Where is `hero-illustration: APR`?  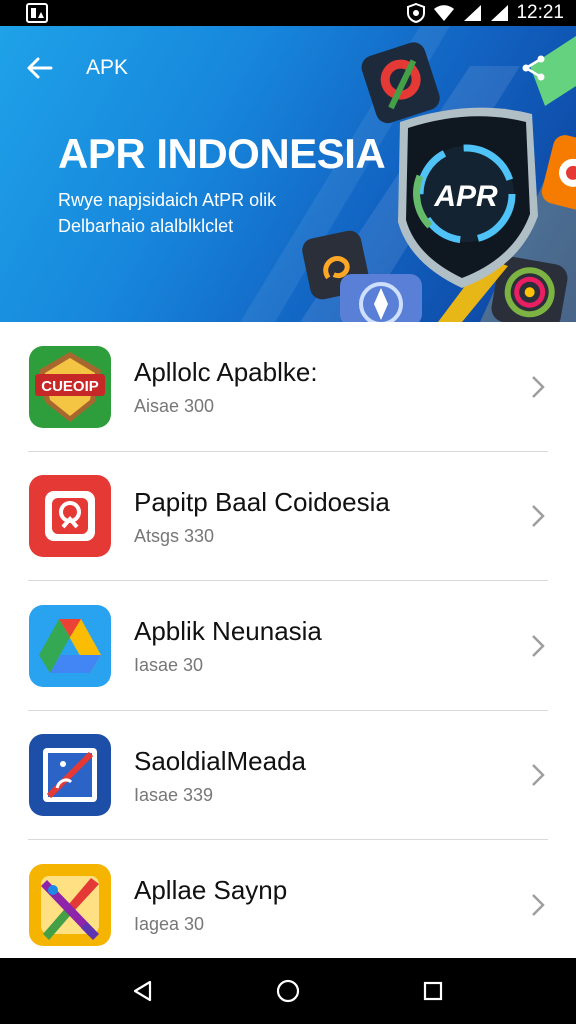
hero-illustration: APR is located at coordinates (439, 182).